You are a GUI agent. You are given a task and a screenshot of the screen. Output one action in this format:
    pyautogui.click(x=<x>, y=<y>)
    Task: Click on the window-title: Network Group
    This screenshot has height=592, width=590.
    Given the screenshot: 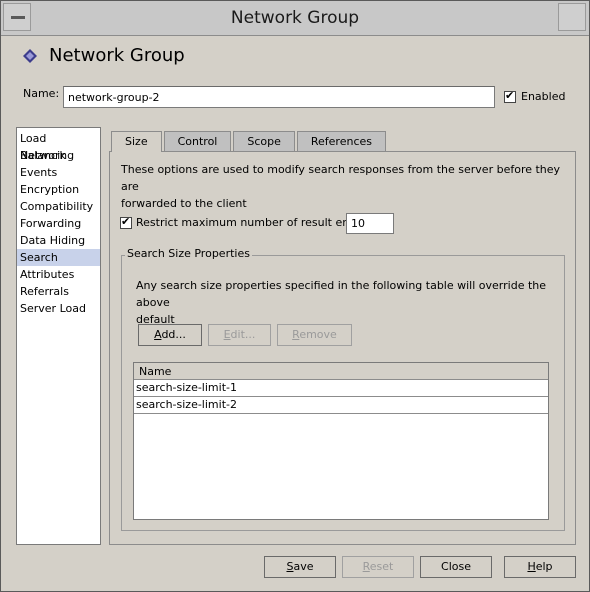 What is the action you would take?
    pyautogui.click(x=295, y=18)
    